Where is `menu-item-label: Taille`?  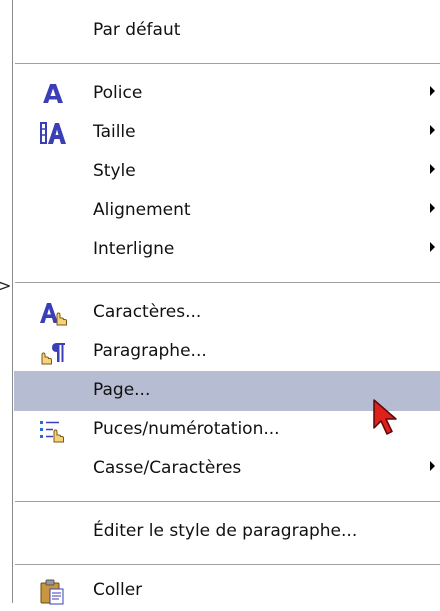 menu-item-label: Taille is located at coordinates (114, 132).